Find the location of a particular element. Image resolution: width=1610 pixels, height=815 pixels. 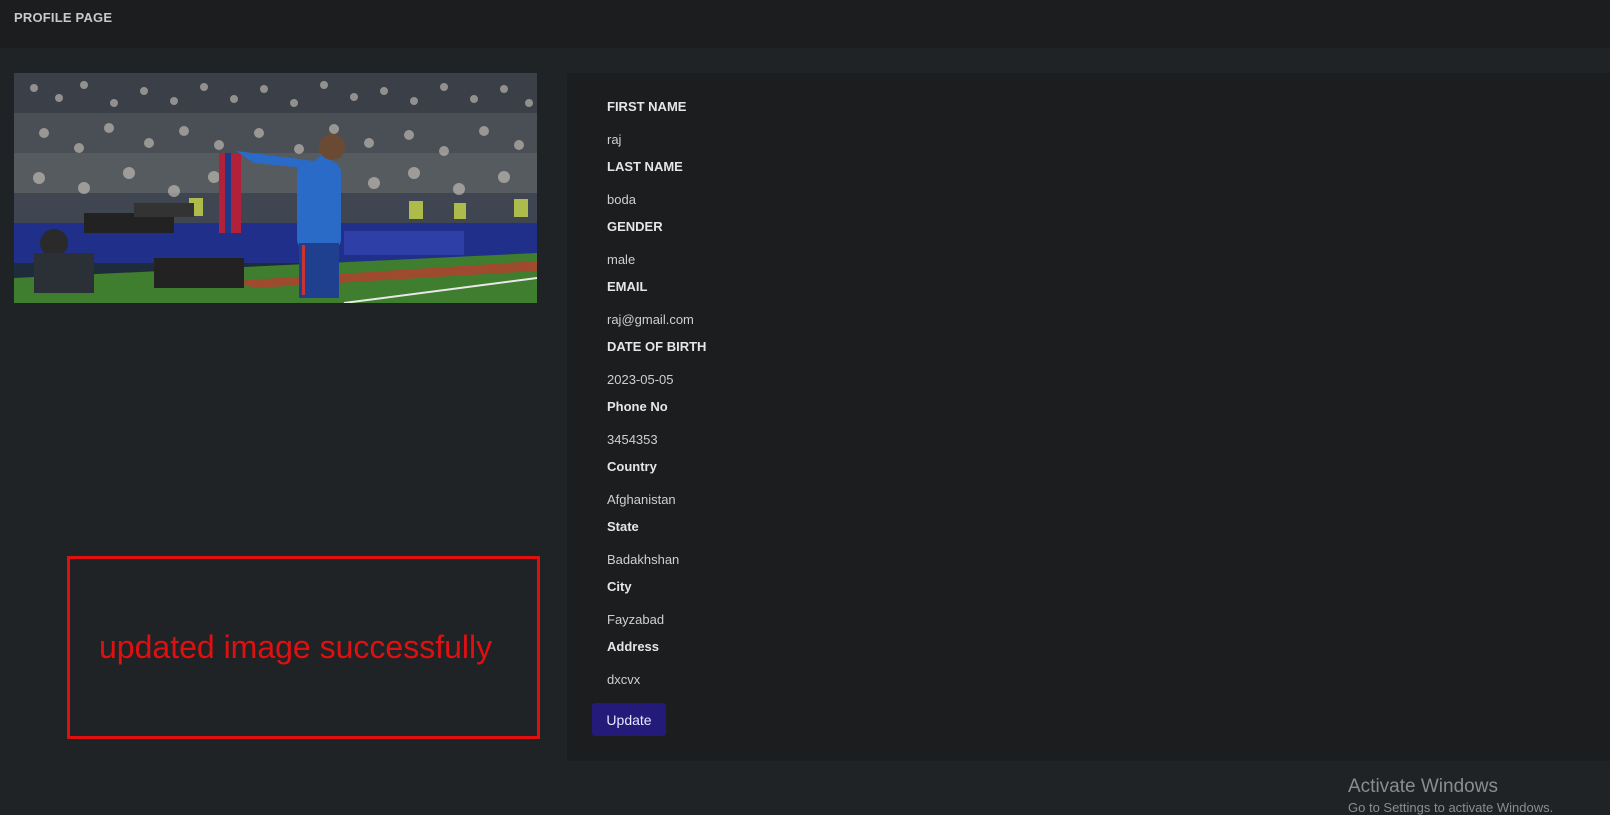

profile-photo is located at coordinates (275, 188).